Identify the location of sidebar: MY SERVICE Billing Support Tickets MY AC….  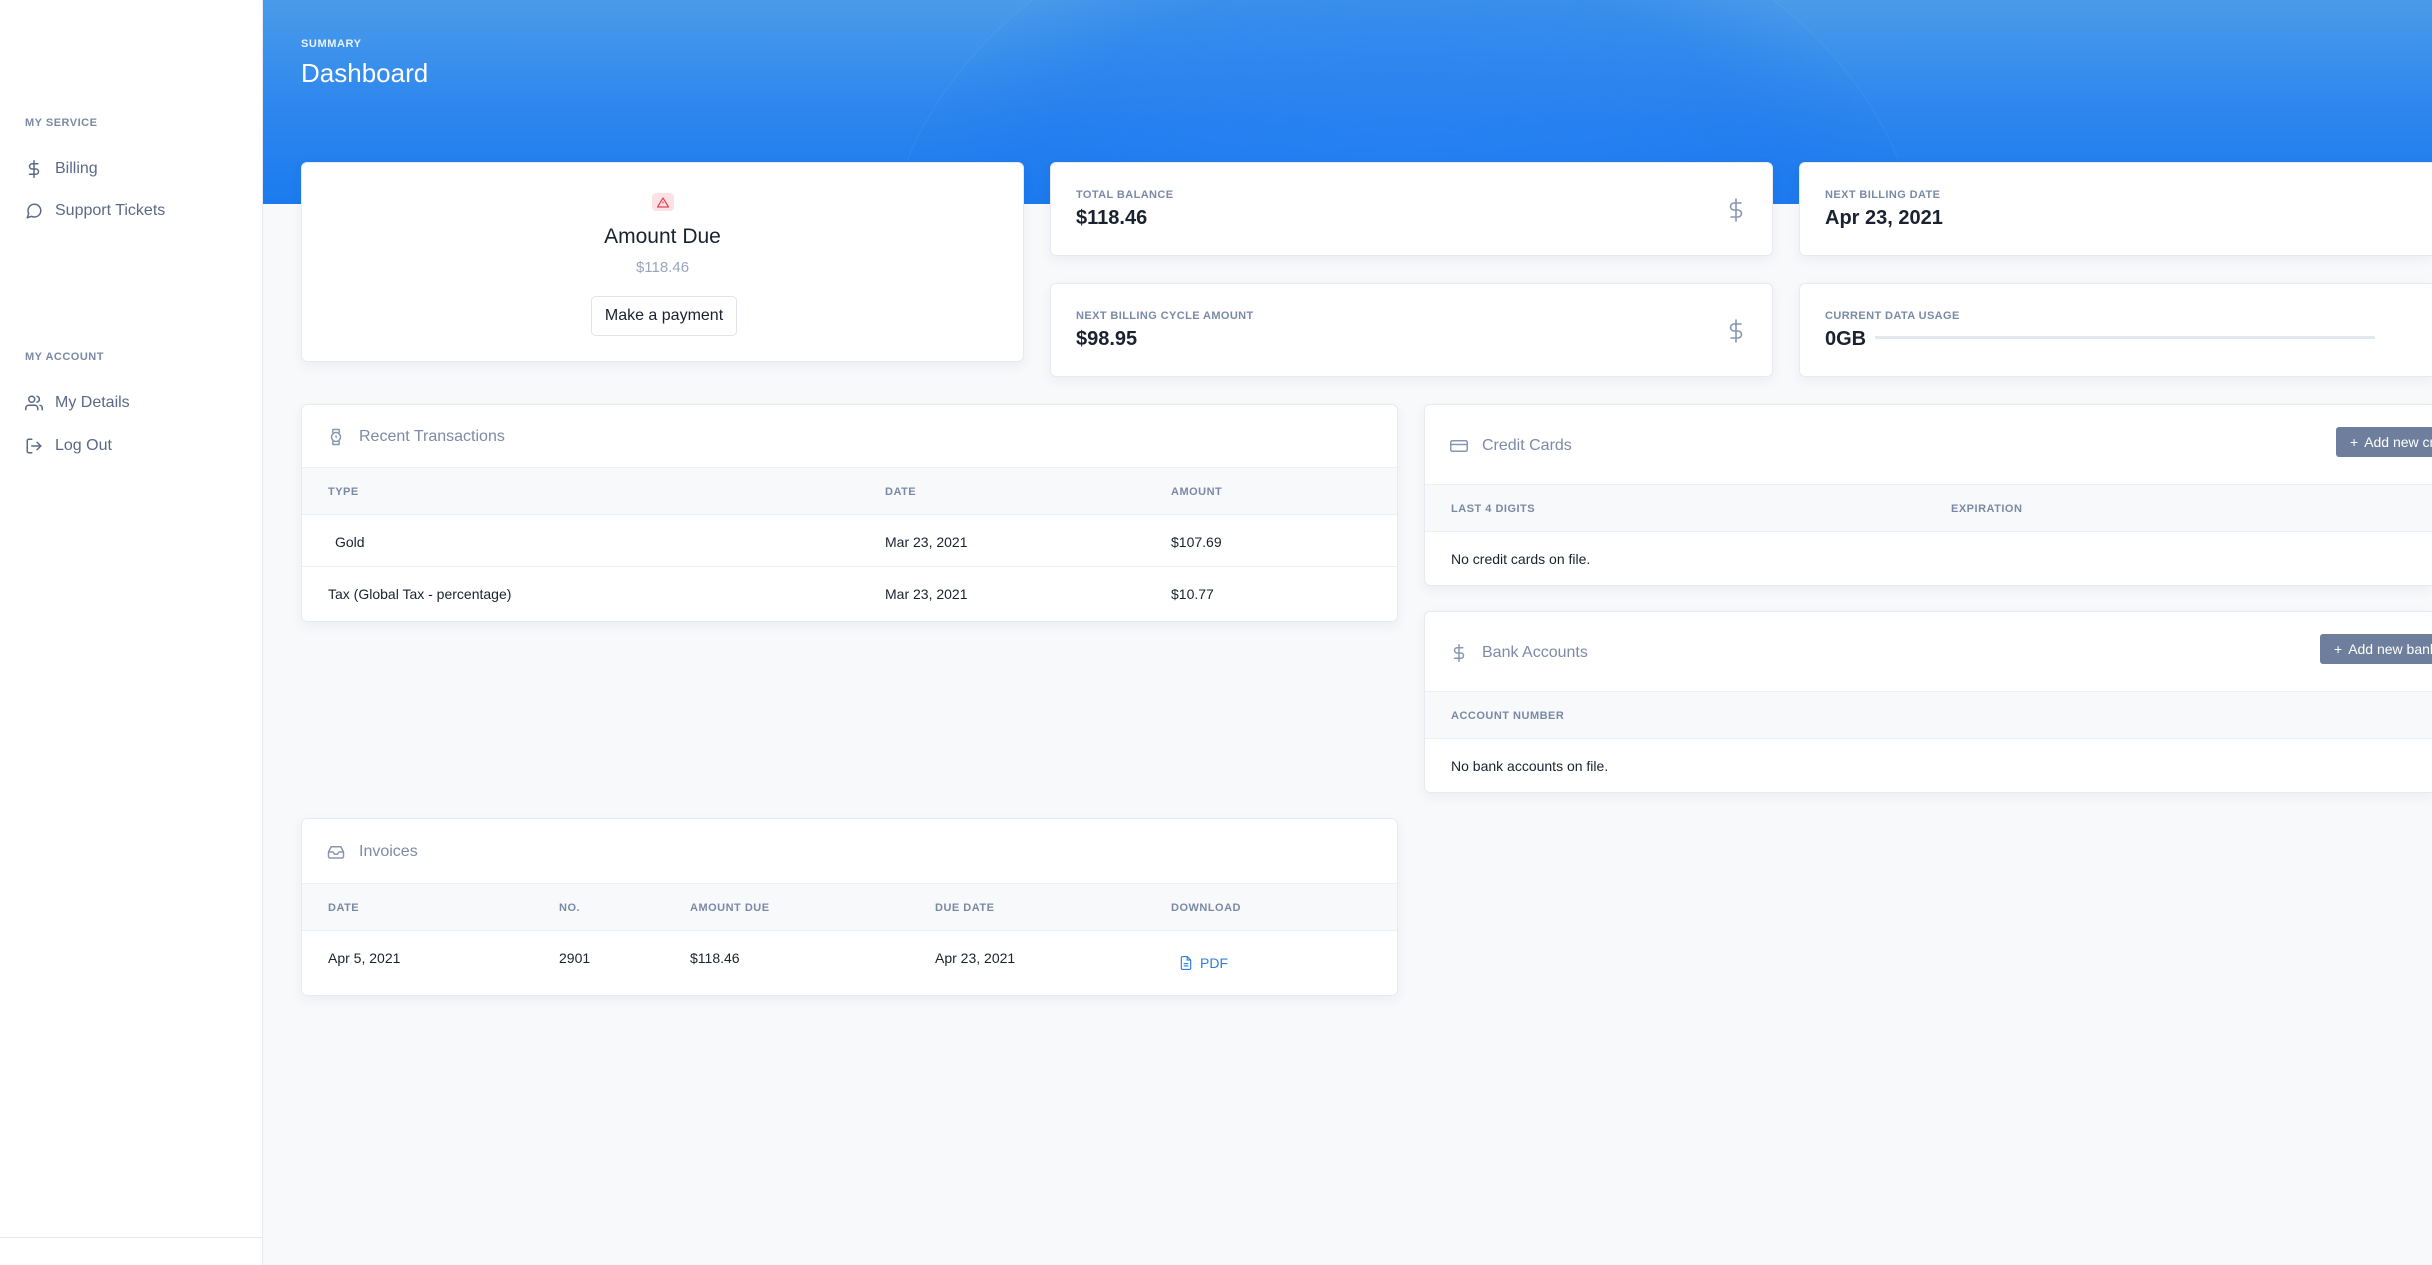
(131, 632).